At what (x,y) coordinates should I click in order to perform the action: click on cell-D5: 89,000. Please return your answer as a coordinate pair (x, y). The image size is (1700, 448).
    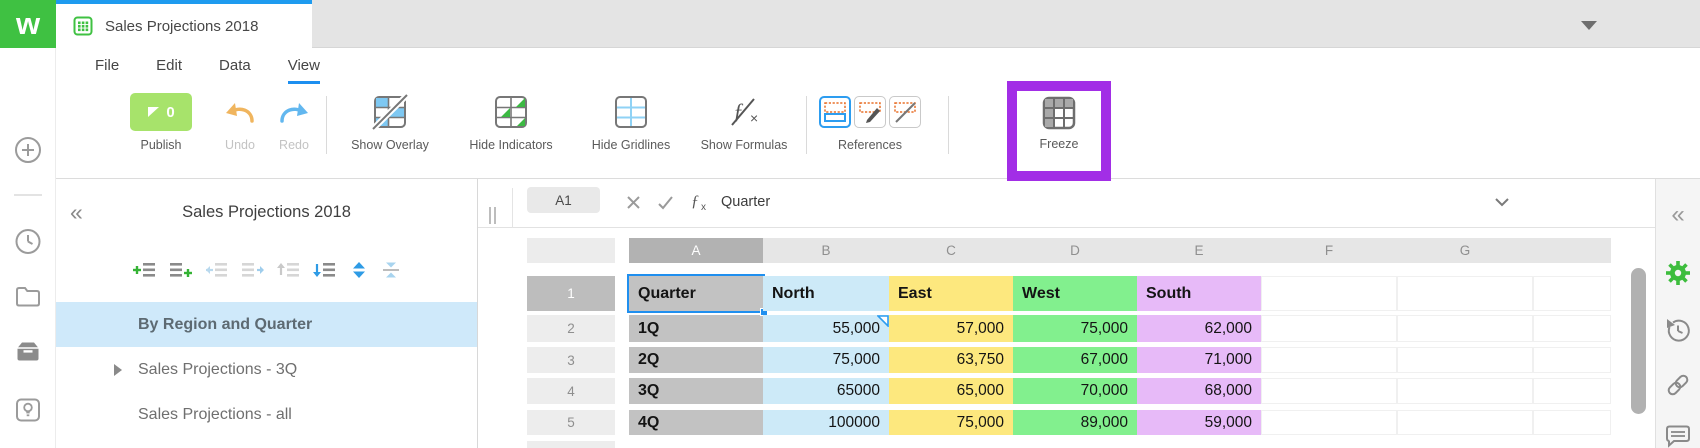
    Looking at the image, I should click on (1075, 422).